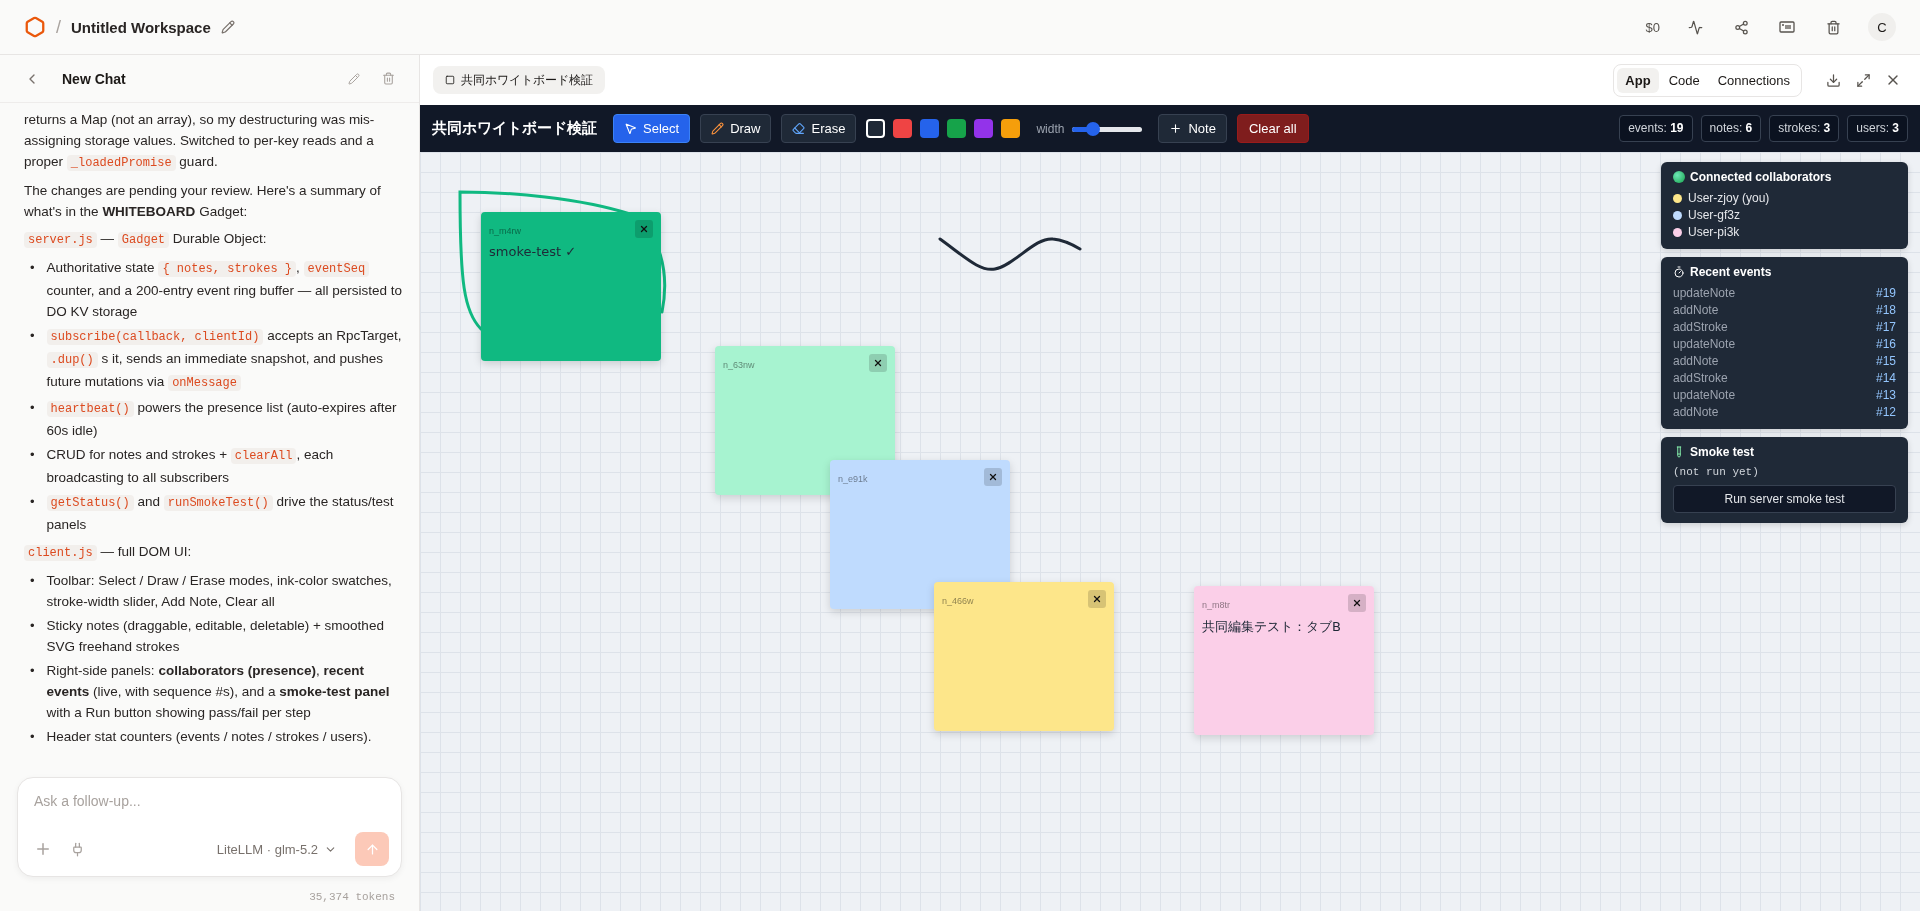  Describe the element at coordinates (1656, 128) in the screenshot. I see `stat-counter: events: 19` at that location.